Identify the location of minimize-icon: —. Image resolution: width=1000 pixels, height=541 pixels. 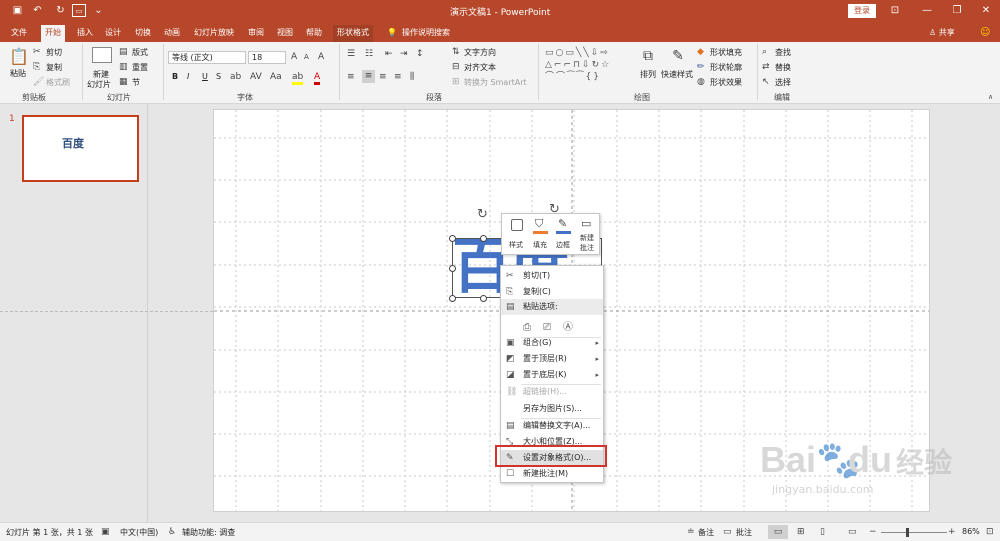
(927, 11).